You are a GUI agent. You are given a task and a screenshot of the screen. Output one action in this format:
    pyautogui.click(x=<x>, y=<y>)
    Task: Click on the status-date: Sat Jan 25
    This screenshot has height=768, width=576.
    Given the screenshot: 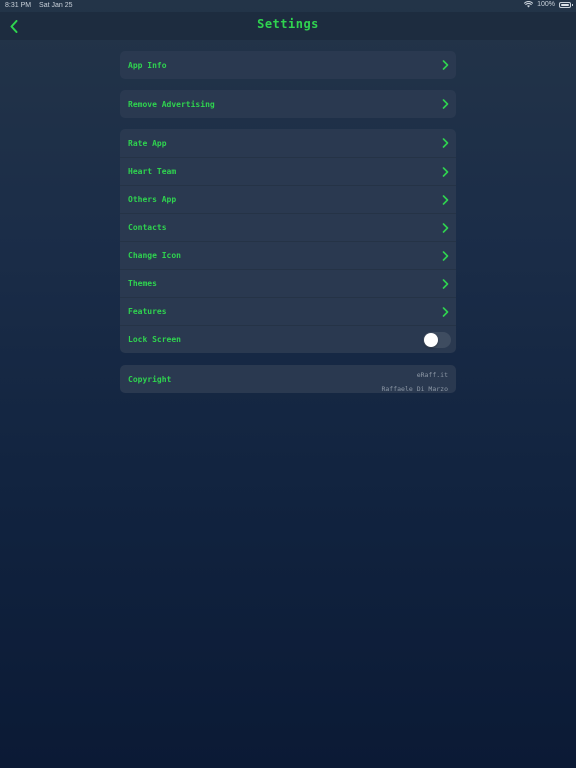 What is the action you would take?
    pyautogui.click(x=56, y=5)
    